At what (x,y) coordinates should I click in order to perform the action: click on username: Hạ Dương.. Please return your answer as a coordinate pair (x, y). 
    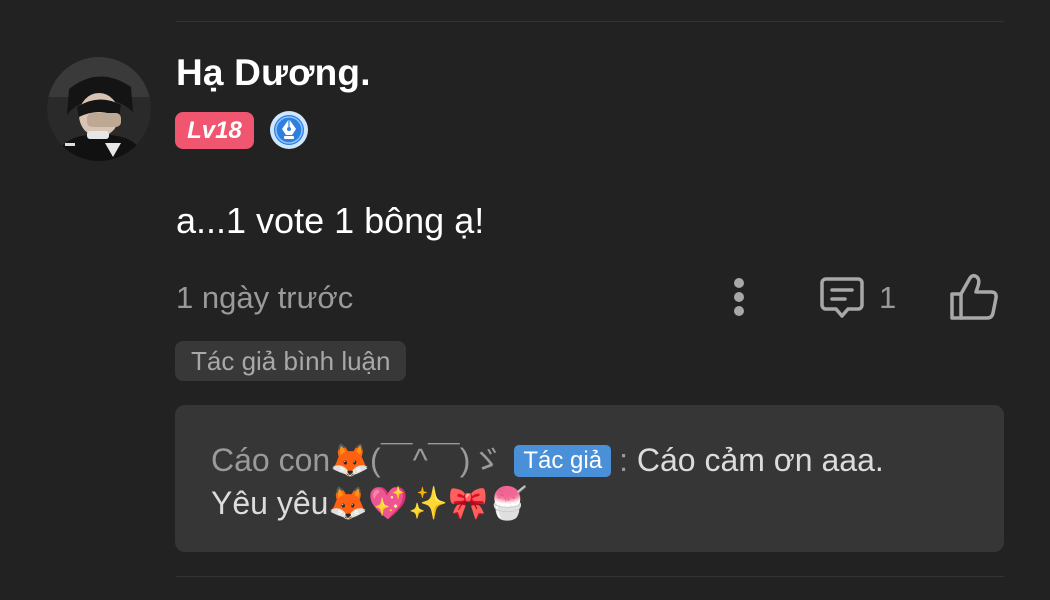
    Looking at the image, I should click on (273, 73).